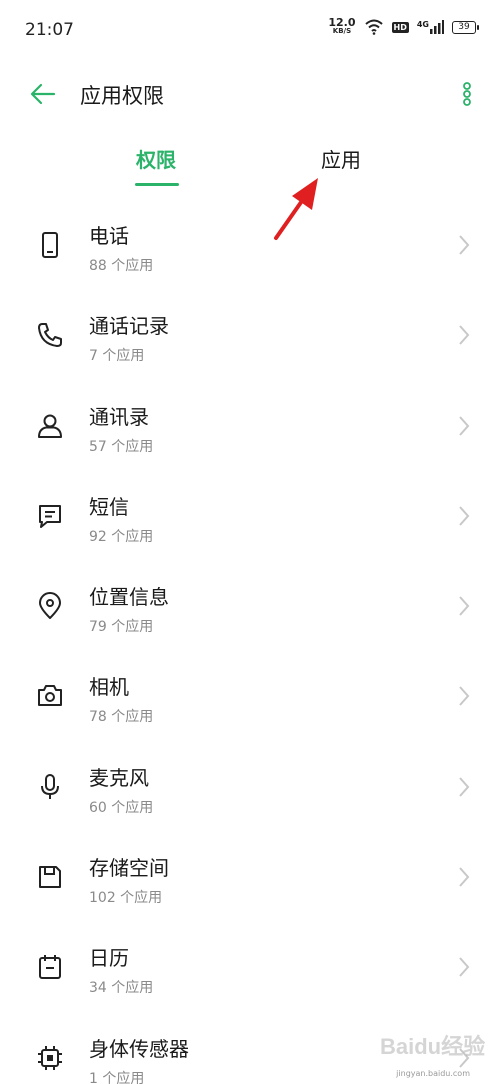 The width and height of the screenshot is (500, 1084). I want to click on permission-count: 79 个应用, so click(121, 627).